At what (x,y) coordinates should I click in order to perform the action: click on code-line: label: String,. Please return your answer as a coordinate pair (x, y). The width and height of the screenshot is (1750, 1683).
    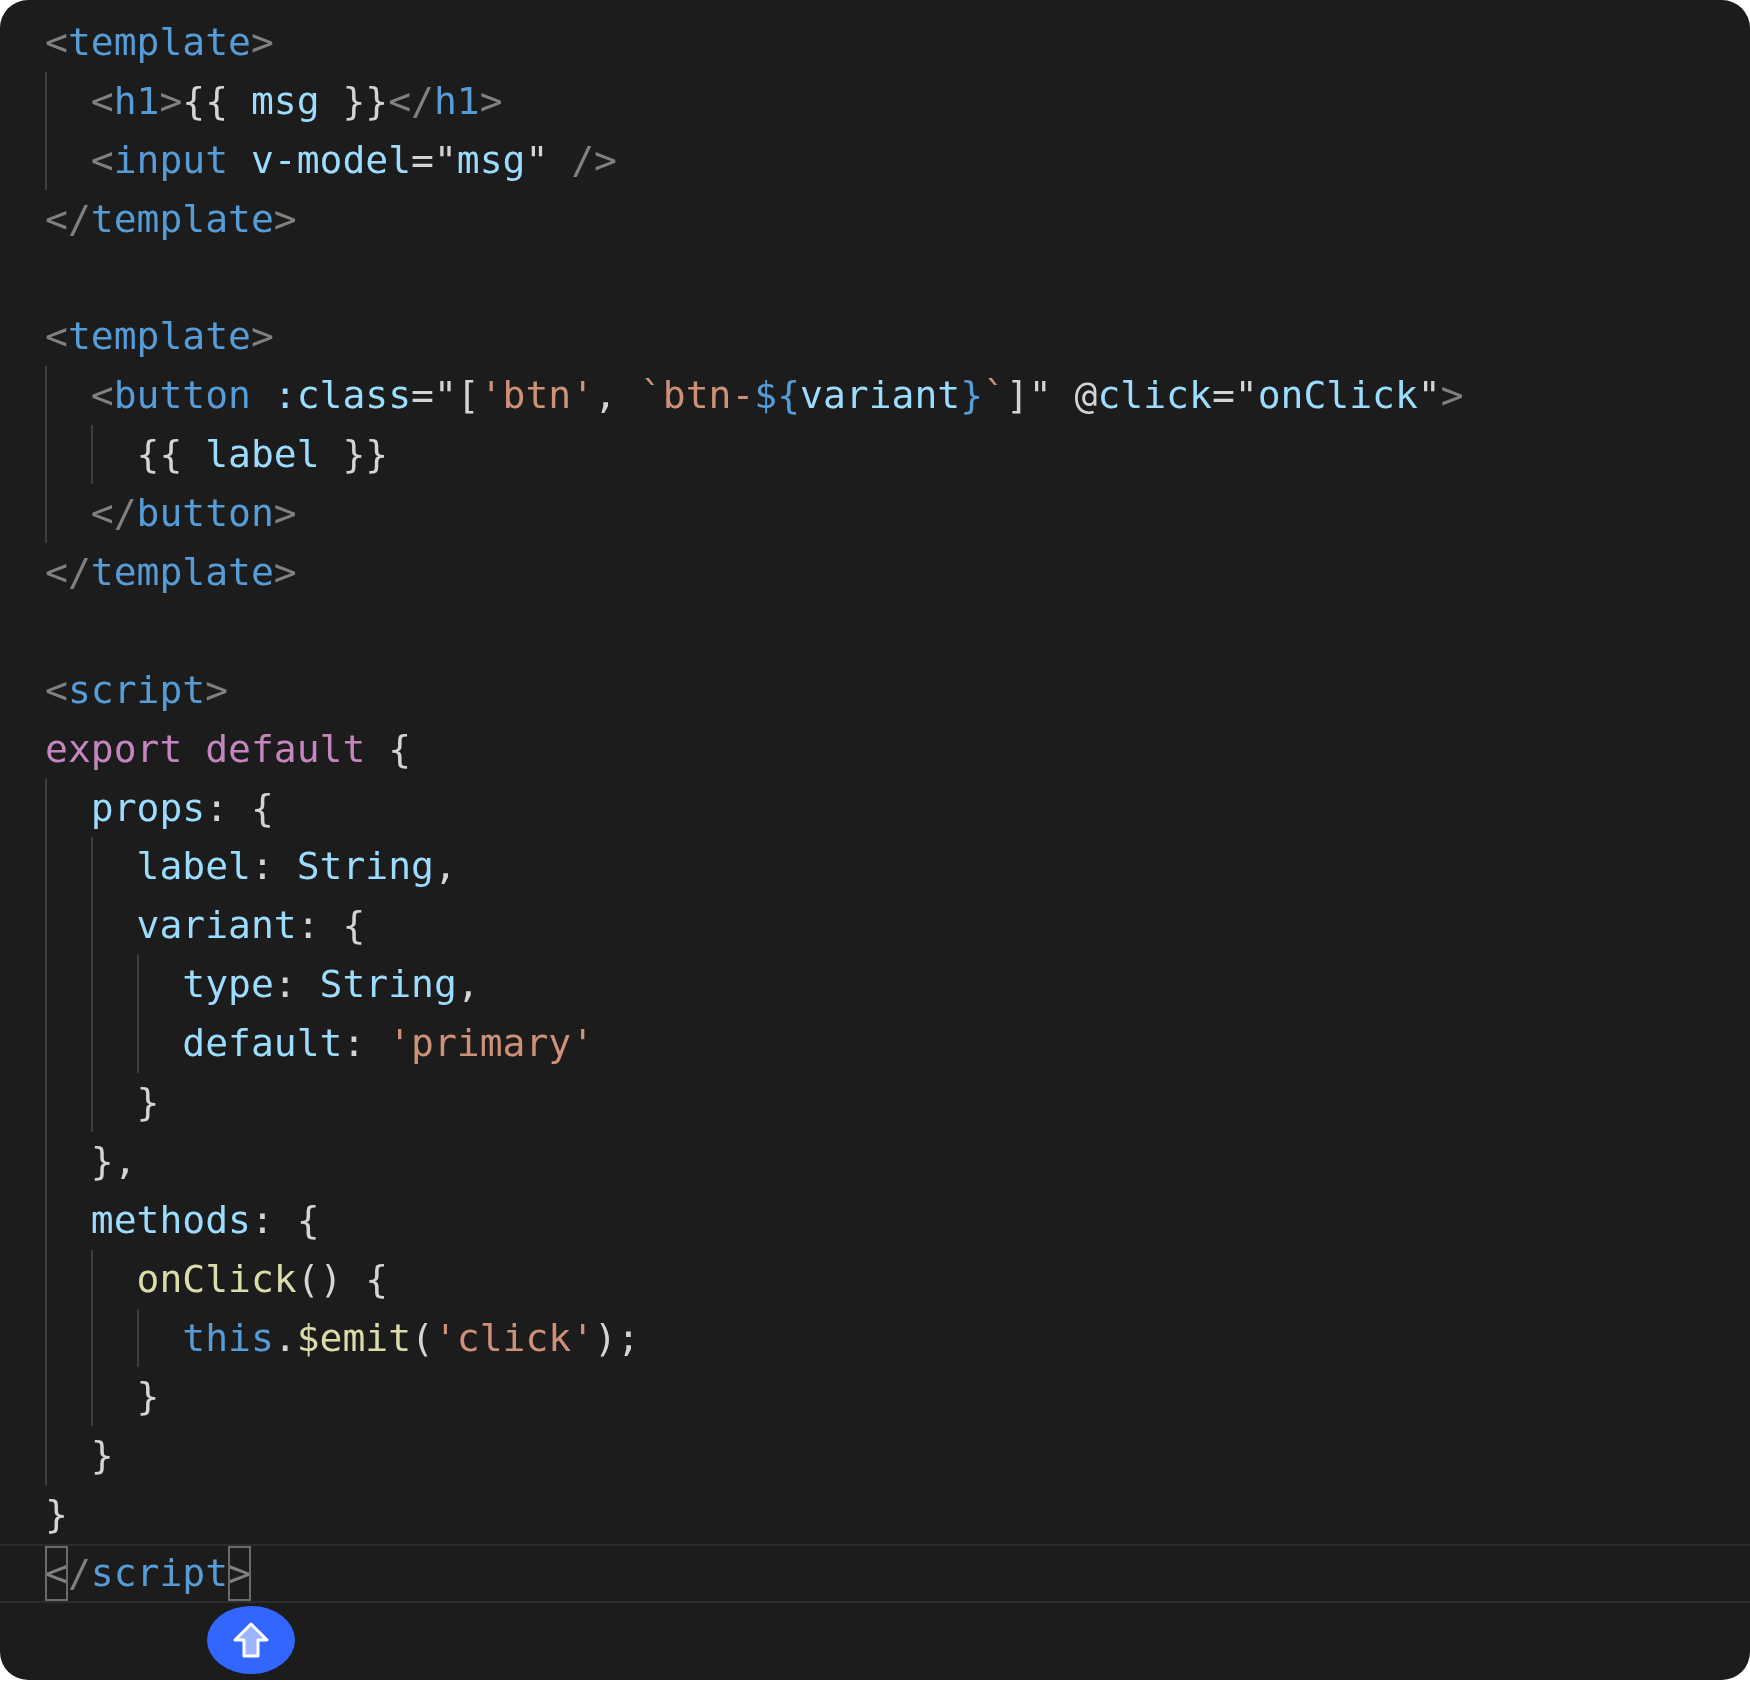
    Looking at the image, I should click on (897, 867).